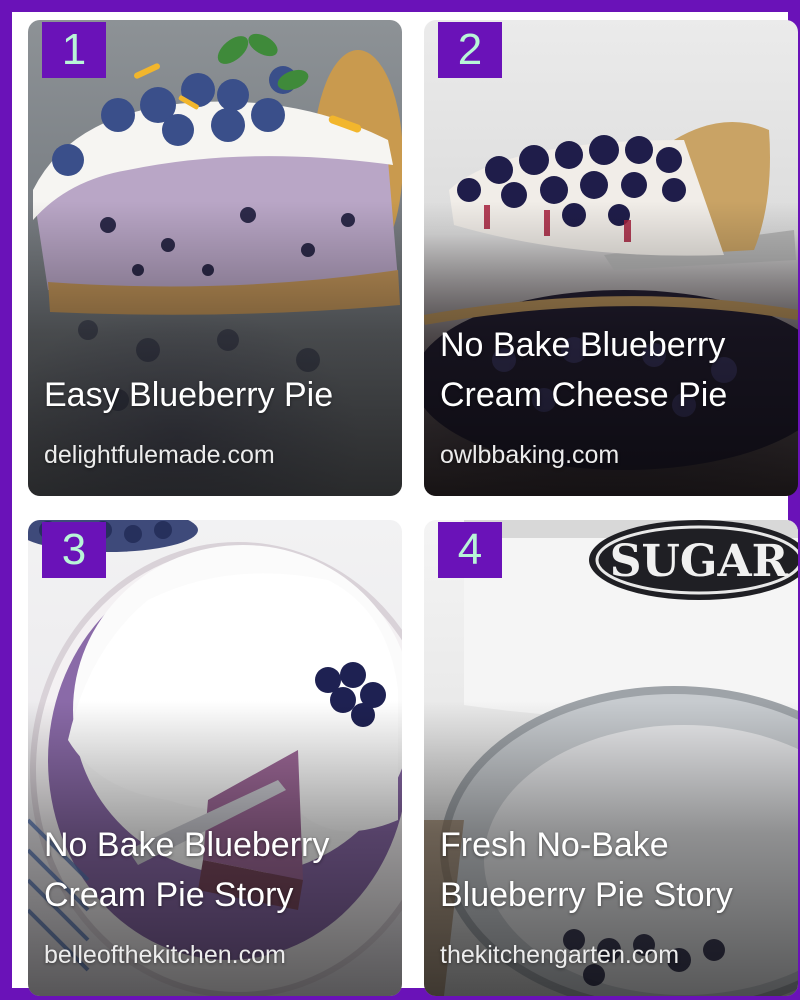 The image size is (800, 1000). What do you see at coordinates (612, 455) in the screenshot?
I see `recipe-source: owlbbaking.com` at bounding box center [612, 455].